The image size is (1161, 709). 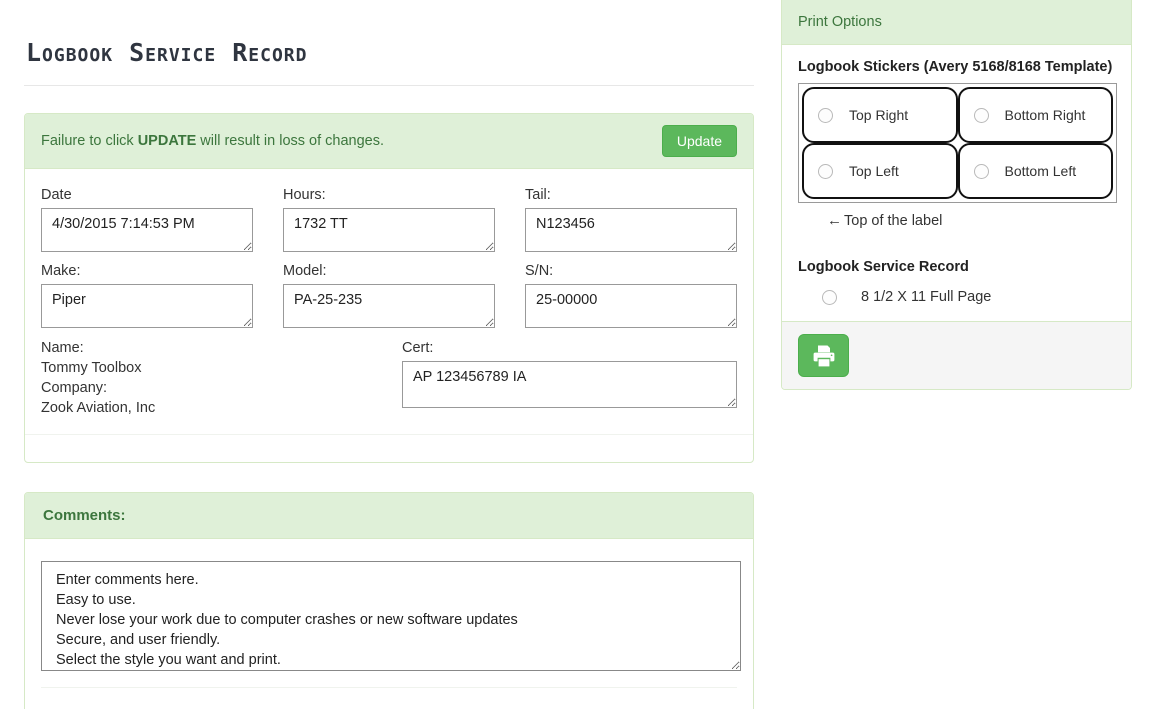 What do you see at coordinates (305, 271) in the screenshot?
I see `model-label: Model:` at bounding box center [305, 271].